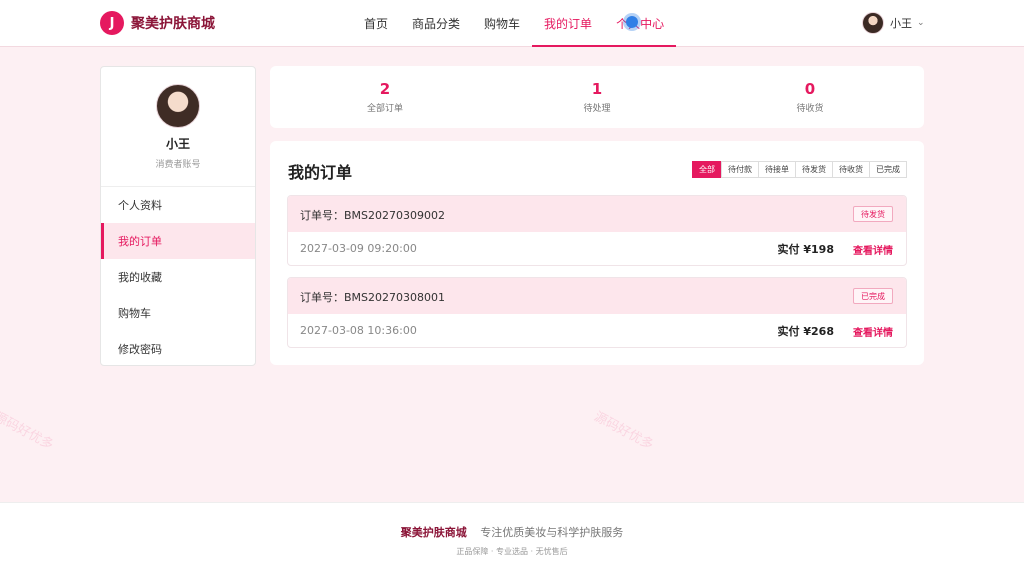 This screenshot has height=576, width=1024. Describe the element at coordinates (810, 89) in the screenshot. I see `stat-value: 0` at that location.